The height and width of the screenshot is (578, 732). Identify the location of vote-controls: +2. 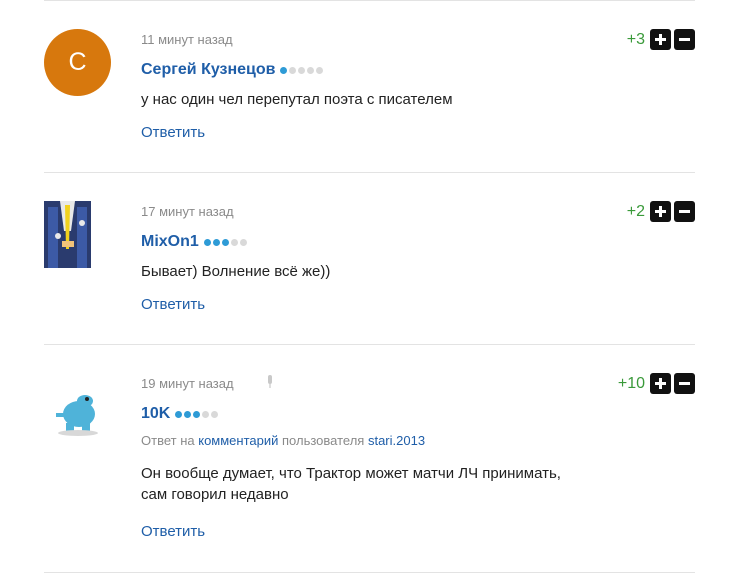
(661, 211).